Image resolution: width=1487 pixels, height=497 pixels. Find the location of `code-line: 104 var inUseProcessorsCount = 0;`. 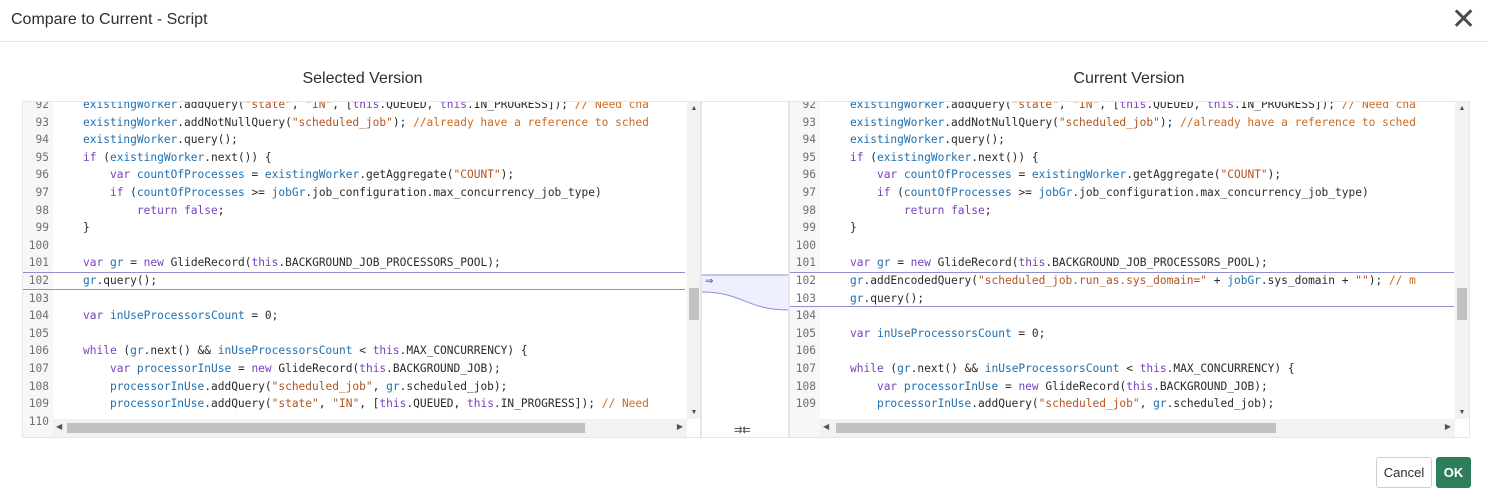

code-line: 104 var inUseProcessorsCount = 0; is located at coordinates (354, 316).